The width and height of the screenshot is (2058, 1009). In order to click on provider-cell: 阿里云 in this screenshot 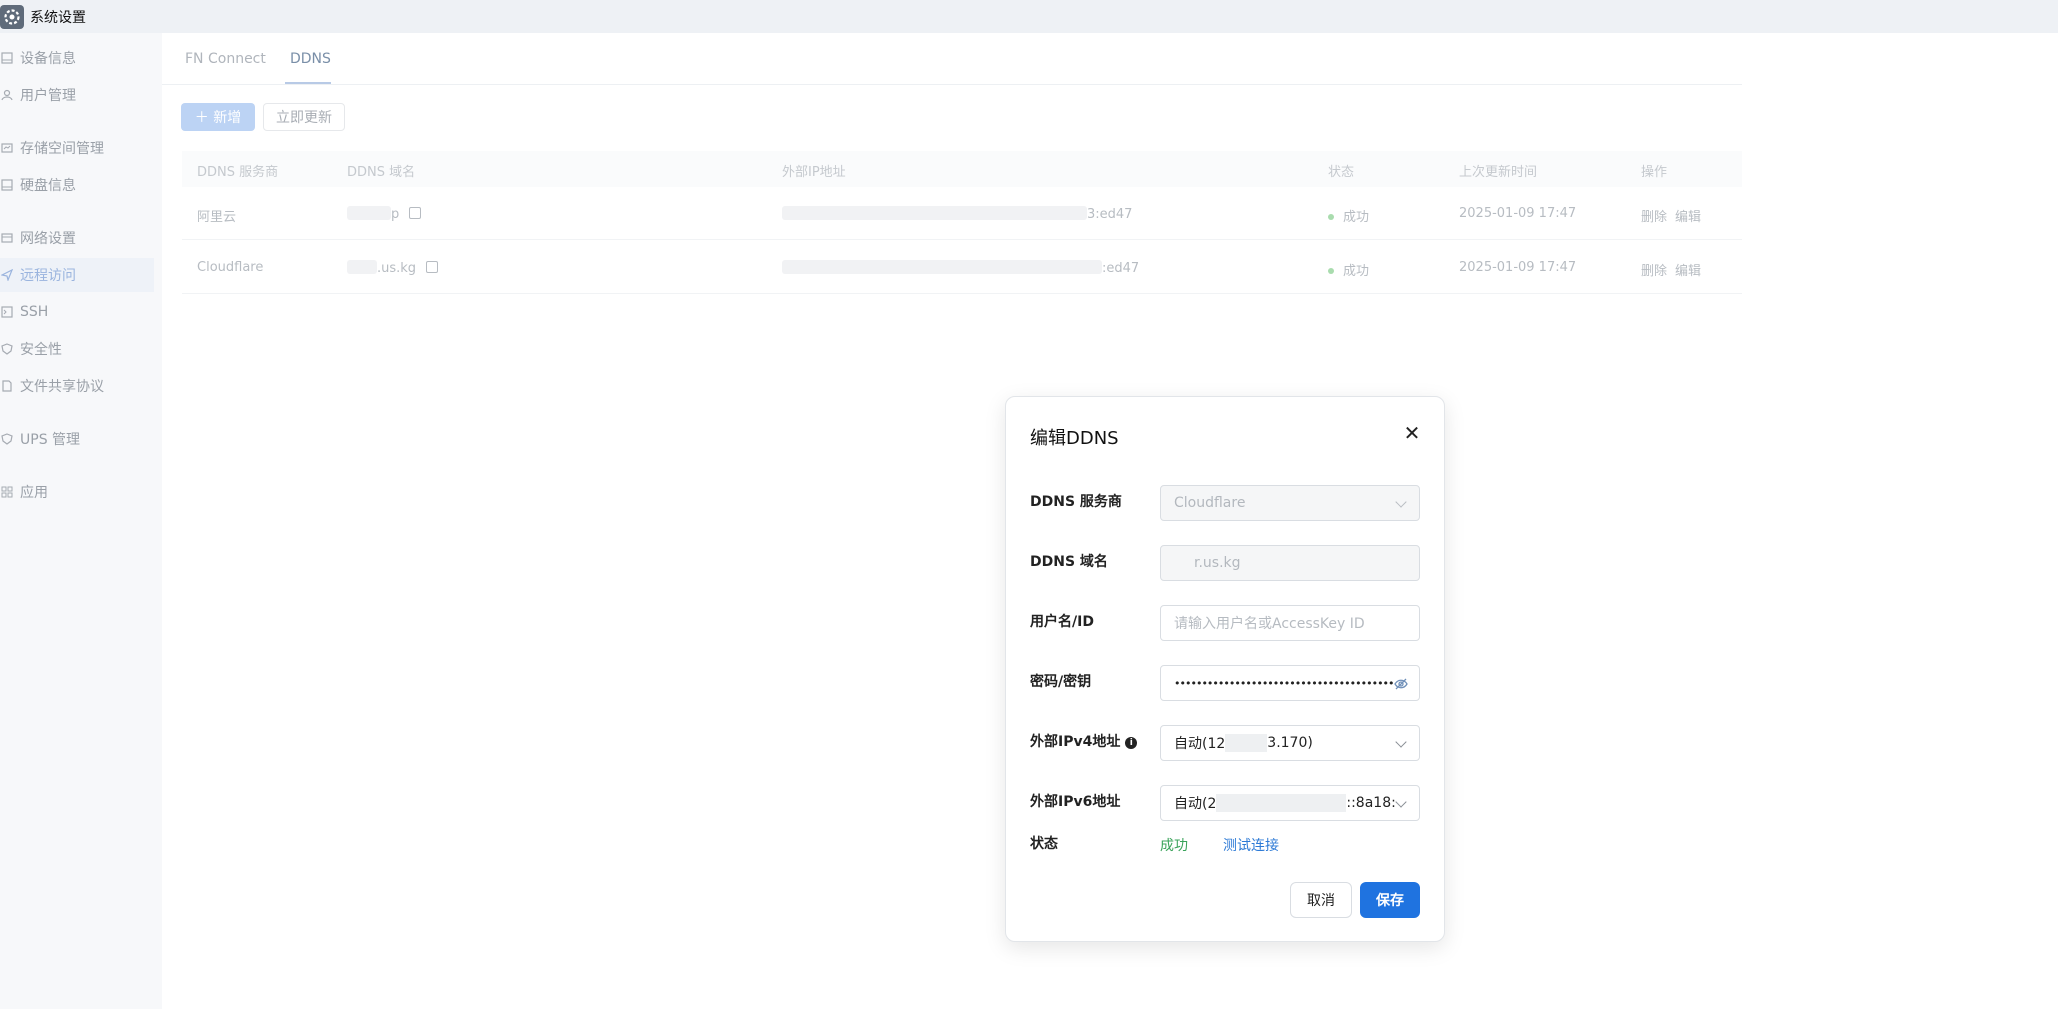, I will do `click(217, 217)`.